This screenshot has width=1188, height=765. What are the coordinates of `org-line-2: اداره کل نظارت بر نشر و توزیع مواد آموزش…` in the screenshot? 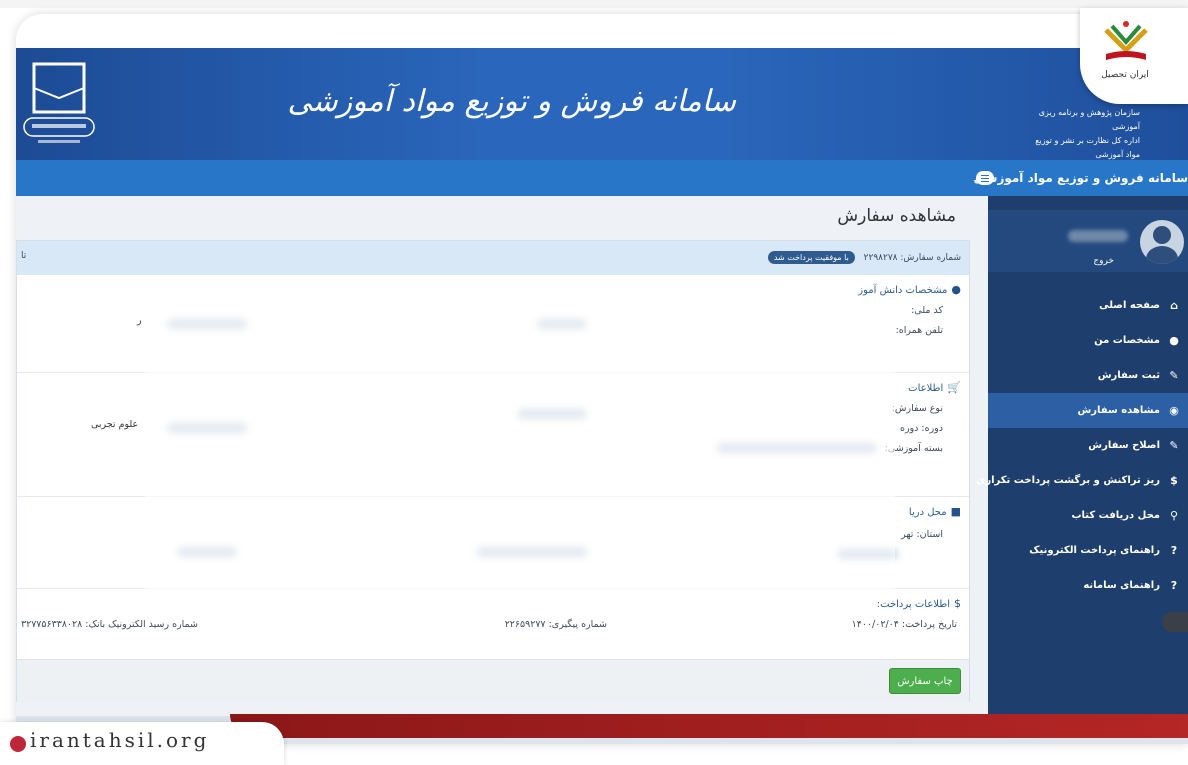 It's located at (1087, 147).